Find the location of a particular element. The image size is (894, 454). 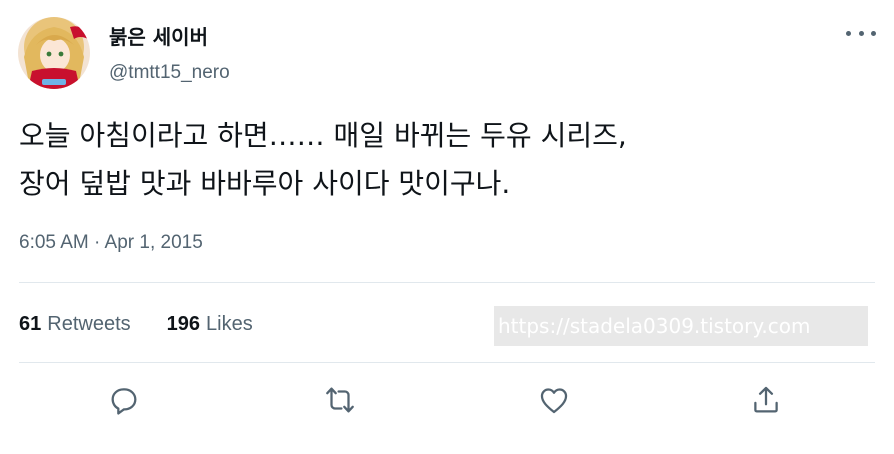

heart-icon is located at coordinates (554, 401).